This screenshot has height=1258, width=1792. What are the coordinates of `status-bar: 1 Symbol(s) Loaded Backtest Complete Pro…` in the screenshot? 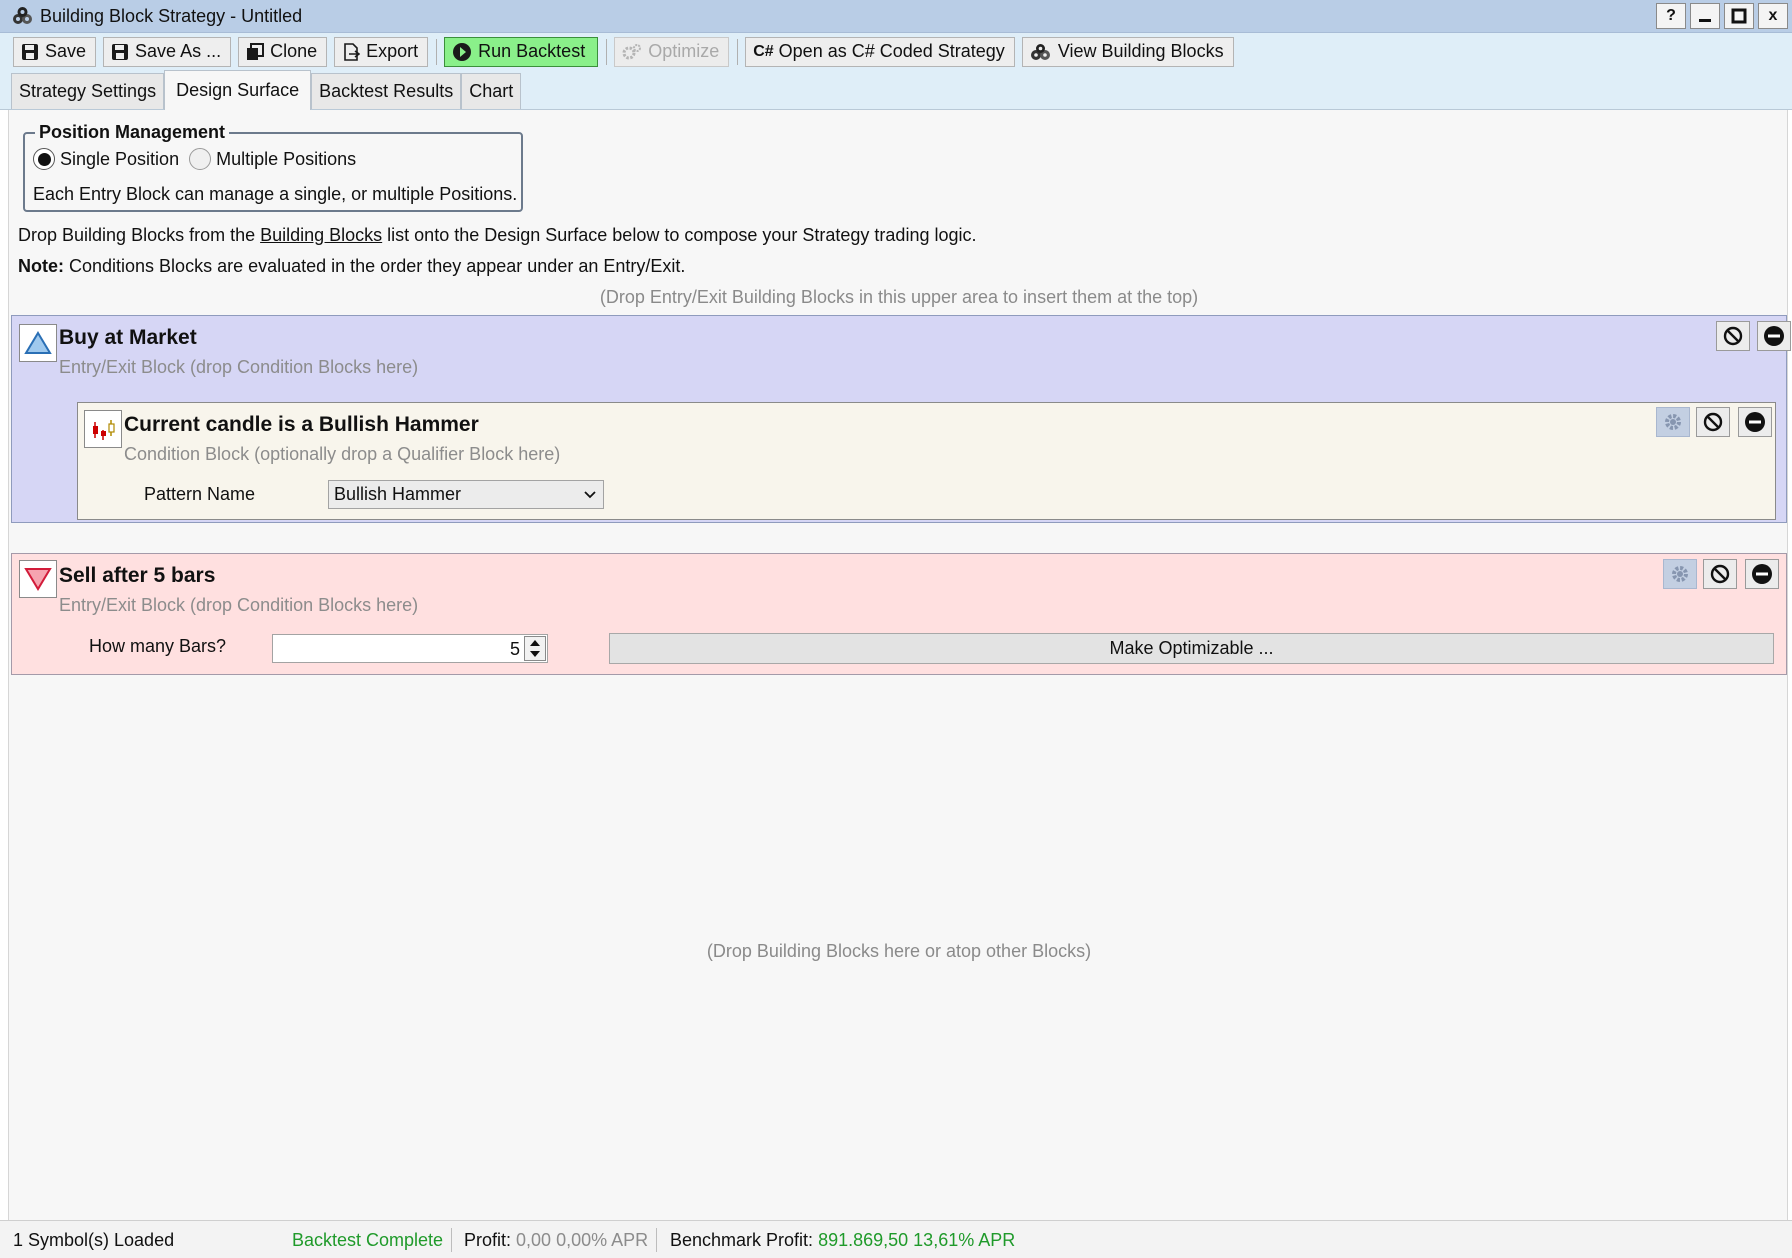 It's located at (896, 1239).